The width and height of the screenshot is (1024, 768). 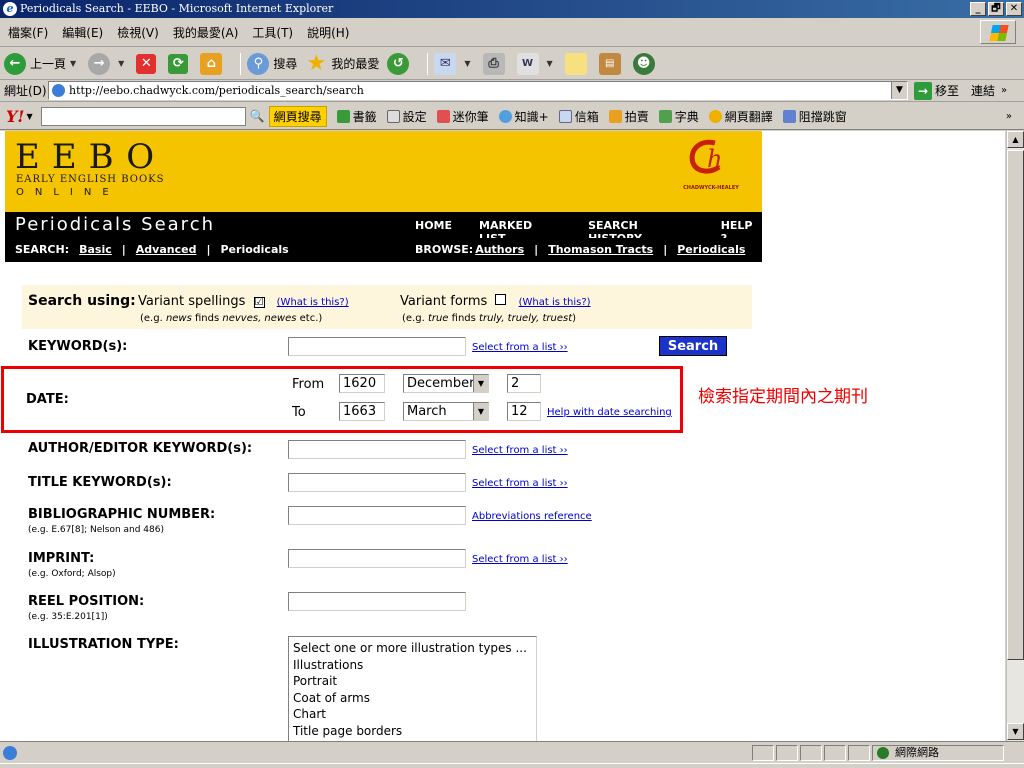 I want to click on nav-basic-search: Basic, so click(x=95, y=249).